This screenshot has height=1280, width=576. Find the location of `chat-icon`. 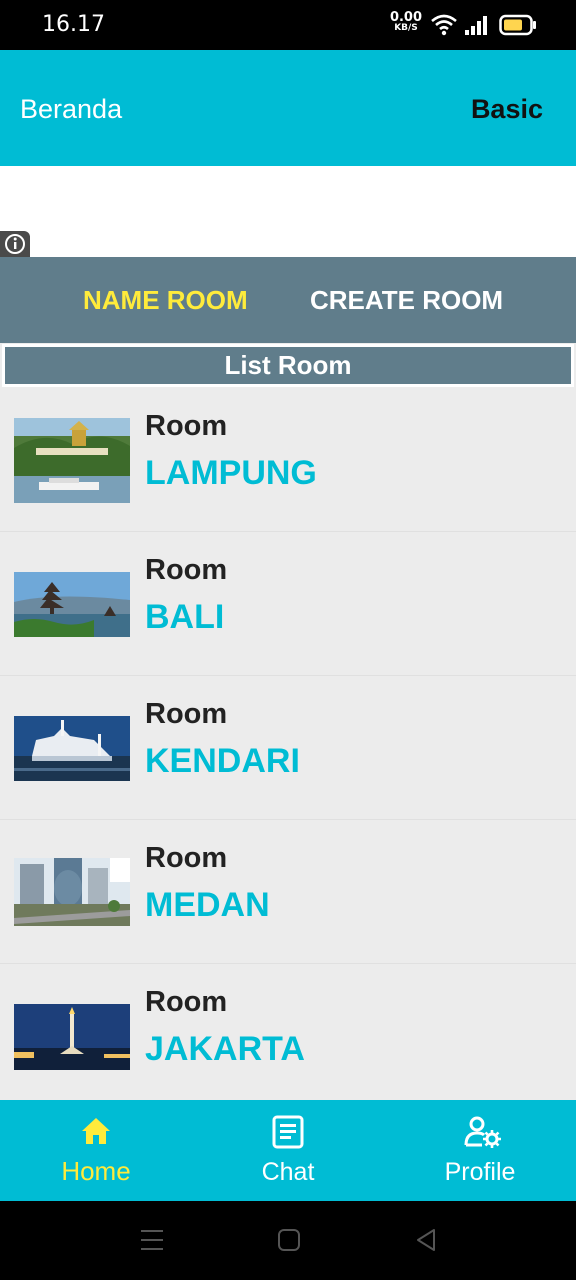

chat-icon is located at coordinates (288, 1132).